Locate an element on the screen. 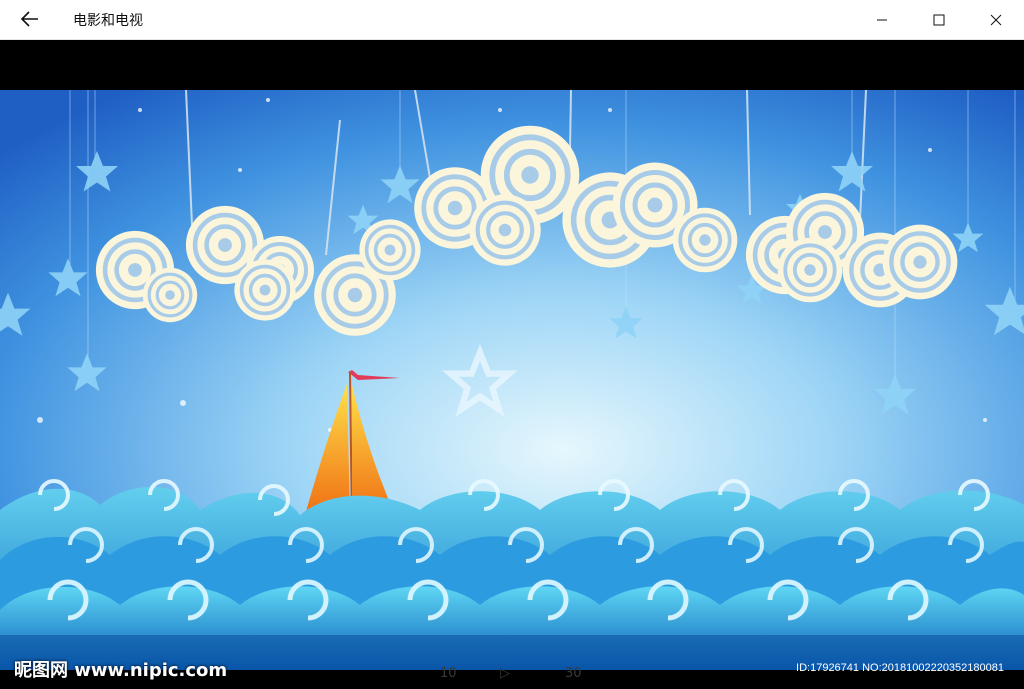 This screenshot has height=689, width=1024. skip-back-button: 10 is located at coordinates (448, 673).